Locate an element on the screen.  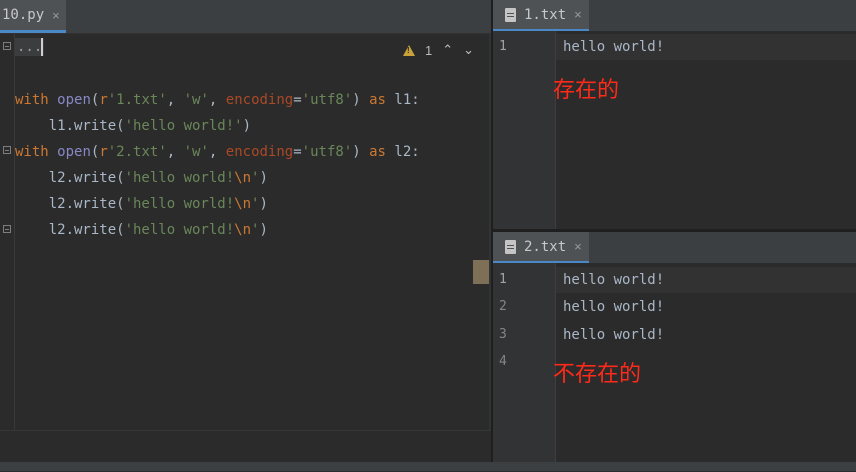
tab-2-txt: 2.txt × is located at coordinates (541, 247).